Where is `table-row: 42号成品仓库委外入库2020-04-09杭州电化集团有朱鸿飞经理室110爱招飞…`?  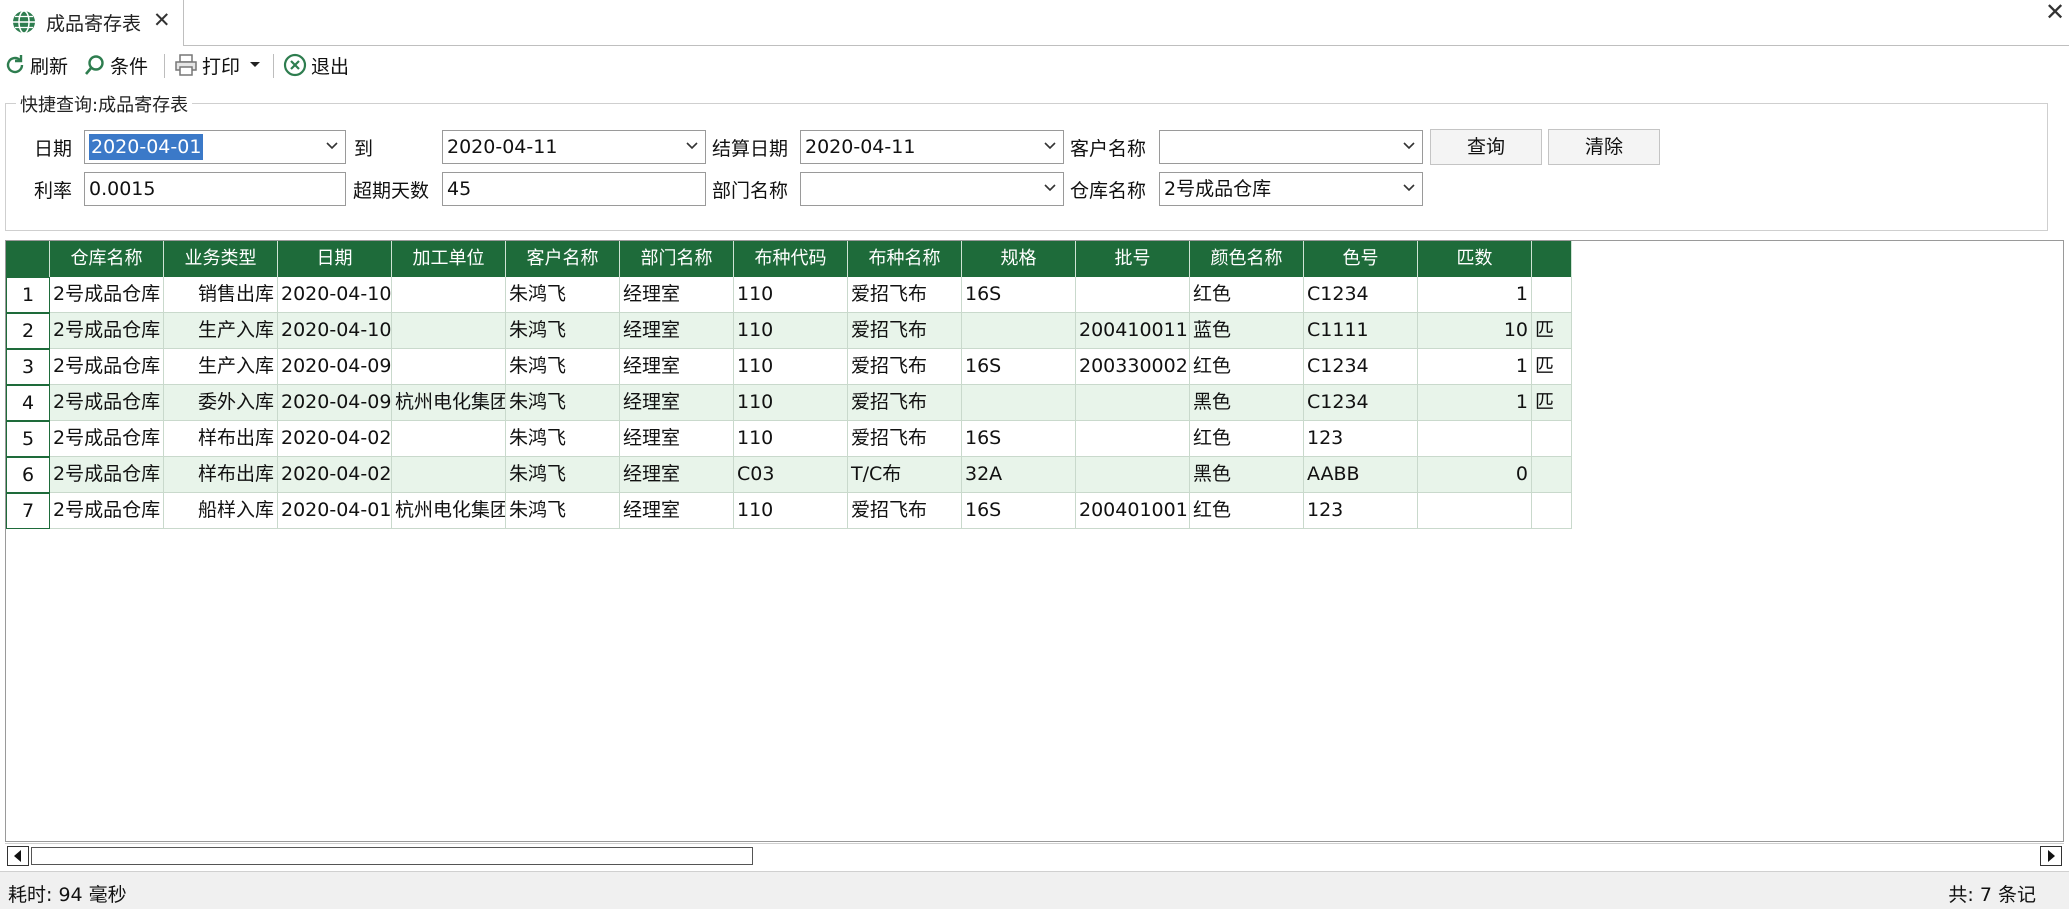 table-row: 42号成品仓库委外入库2020-04-09杭州电化集团有朱鸿飞经理室110爱招飞… is located at coordinates (789, 403).